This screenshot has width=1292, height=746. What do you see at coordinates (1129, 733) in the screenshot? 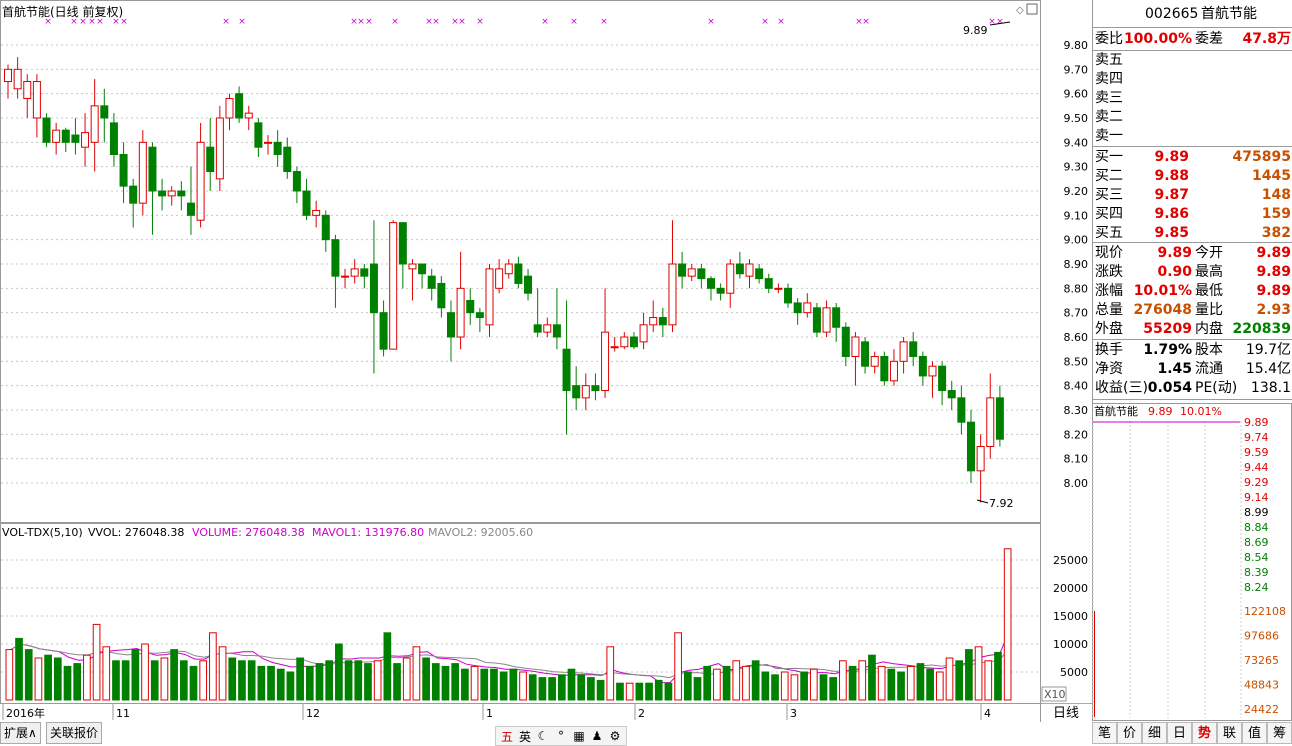
I see `tab-1: 价` at bounding box center [1129, 733].